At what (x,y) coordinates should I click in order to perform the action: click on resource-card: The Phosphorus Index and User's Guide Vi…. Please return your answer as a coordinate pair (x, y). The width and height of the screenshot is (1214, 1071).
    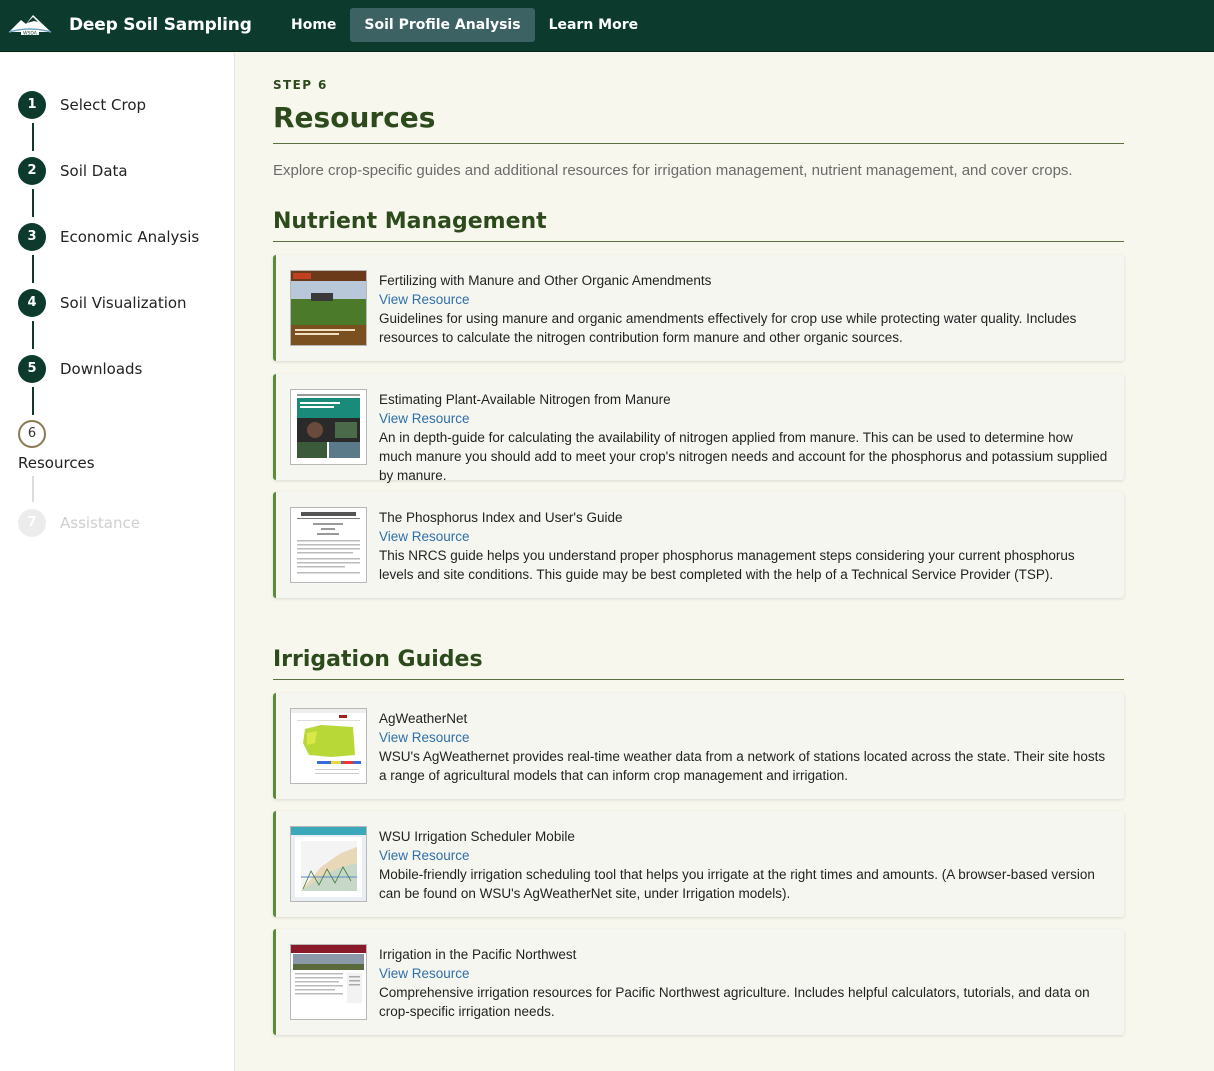
    Looking at the image, I should click on (698, 545).